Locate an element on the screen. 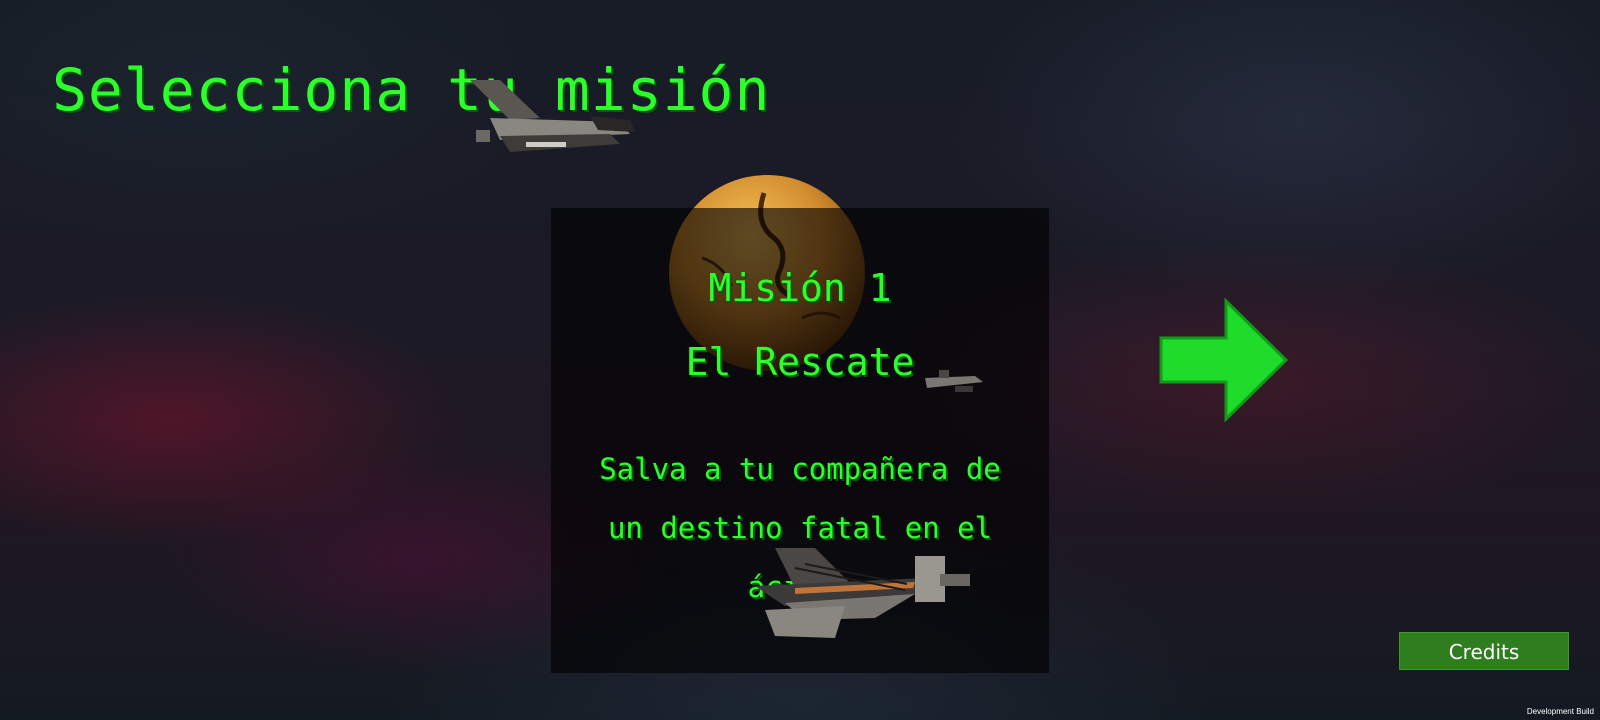 The width and height of the screenshot is (1600, 720). credits-button: Credits is located at coordinates (1484, 651).